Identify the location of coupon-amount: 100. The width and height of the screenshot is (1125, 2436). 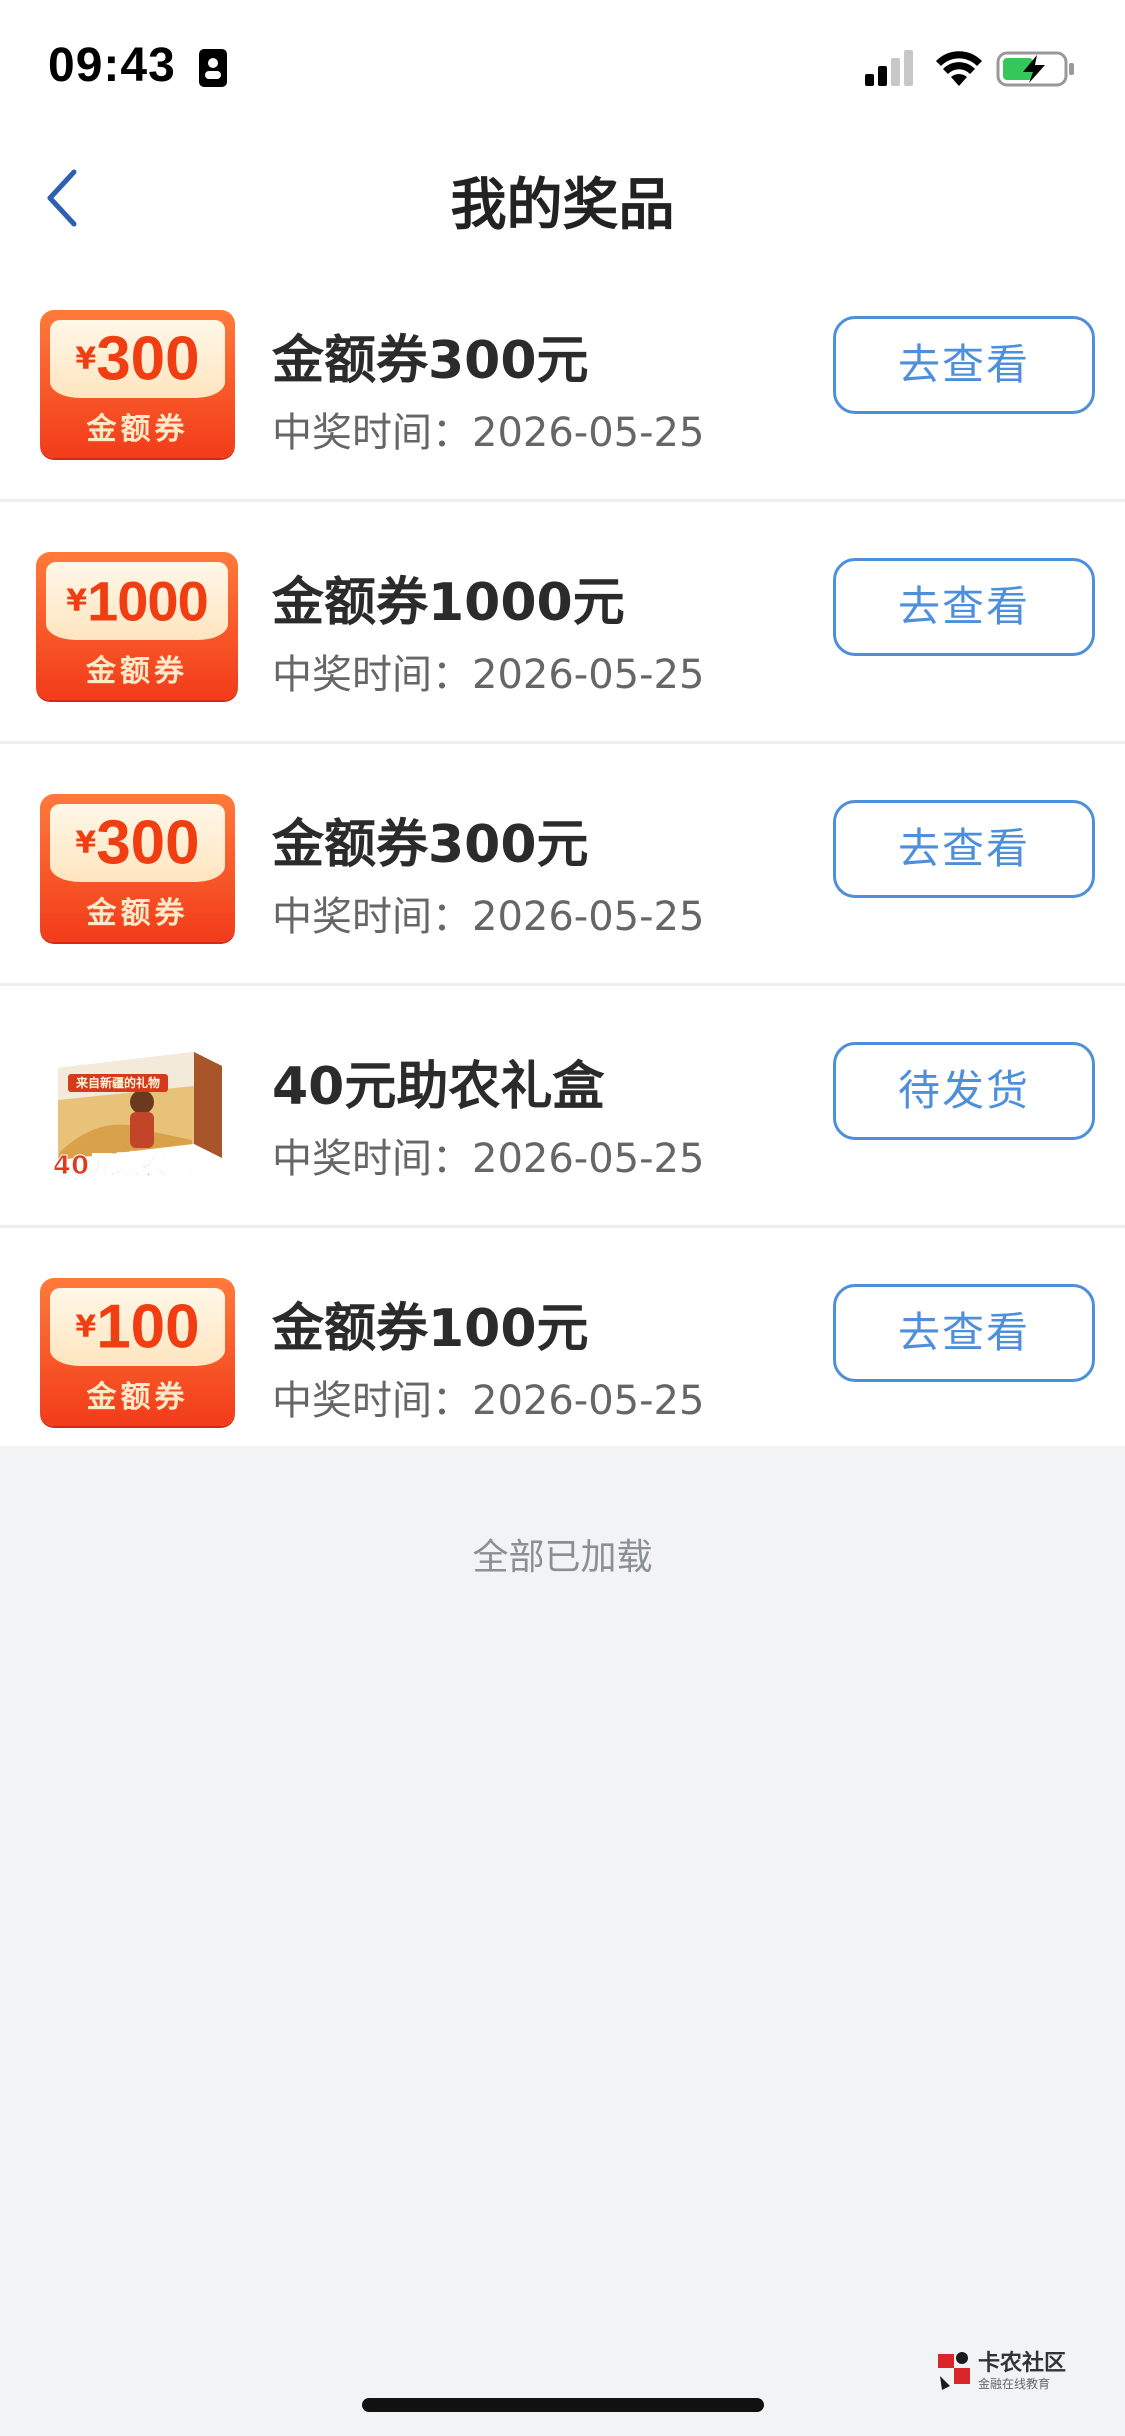
(148, 1327).